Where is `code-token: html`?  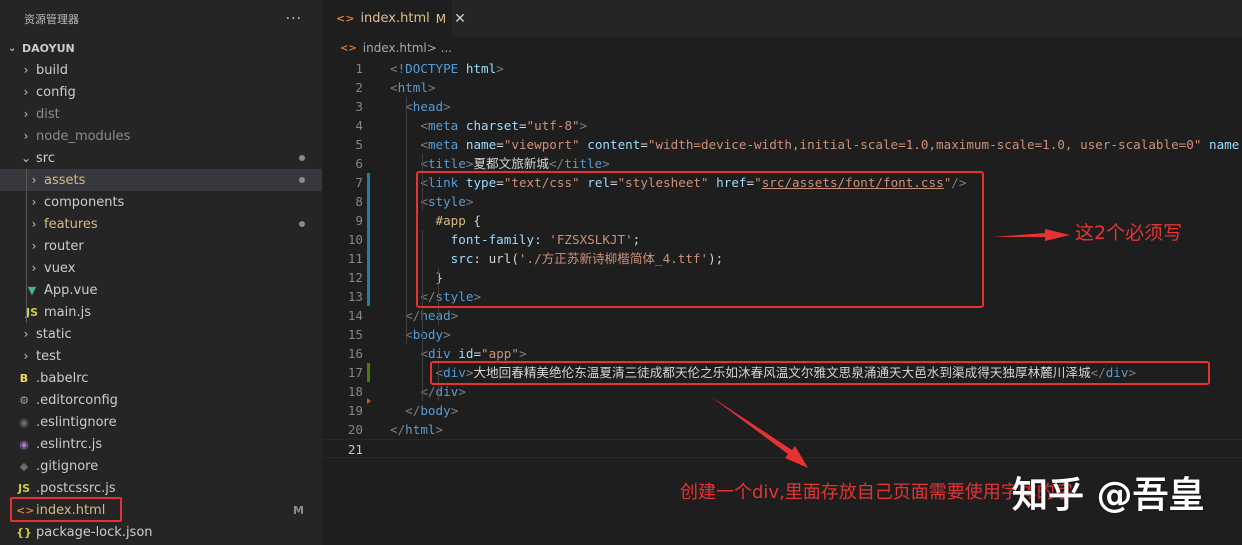 code-token: html is located at coordinates (420, 429).